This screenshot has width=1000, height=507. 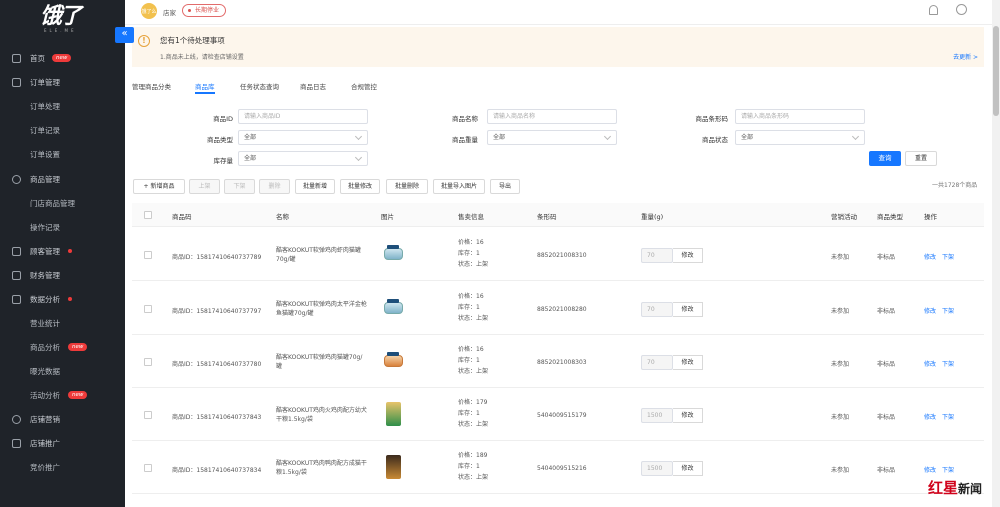 What do you see at coordinates (62, 179) in the screenshot?
I see `sidebar-item: 商品管理` at bounding box center [62, 179].